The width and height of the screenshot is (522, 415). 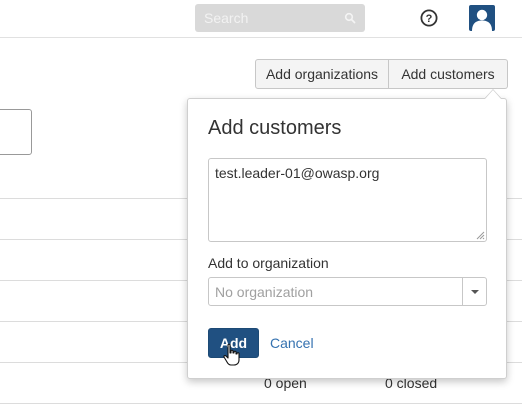 What do you see at coordinates (347, 200) in the screenshot?
I see `customer-emails-field` at bounding box center [347, 200].